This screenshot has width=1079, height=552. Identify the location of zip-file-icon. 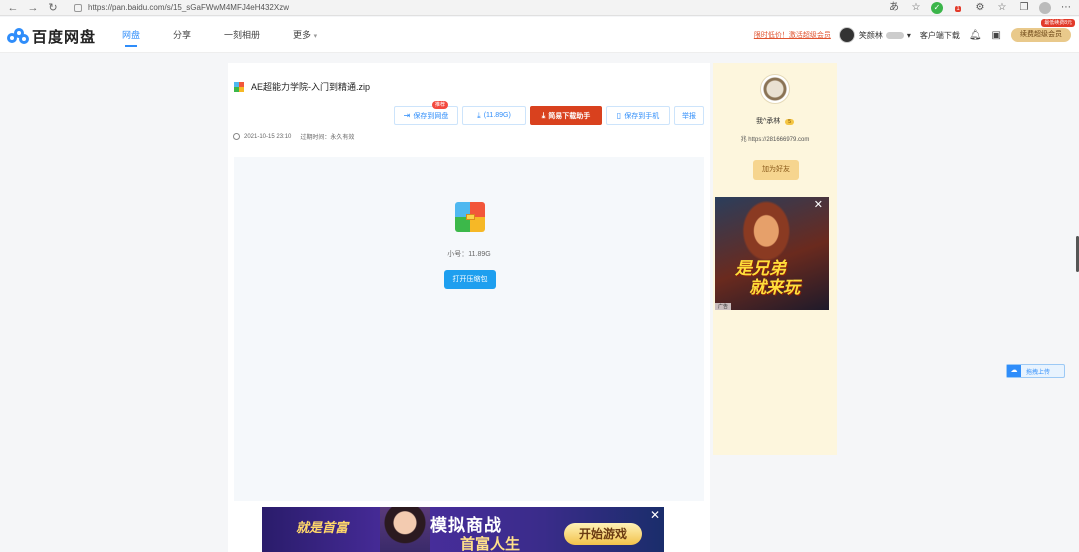
(239, 86).